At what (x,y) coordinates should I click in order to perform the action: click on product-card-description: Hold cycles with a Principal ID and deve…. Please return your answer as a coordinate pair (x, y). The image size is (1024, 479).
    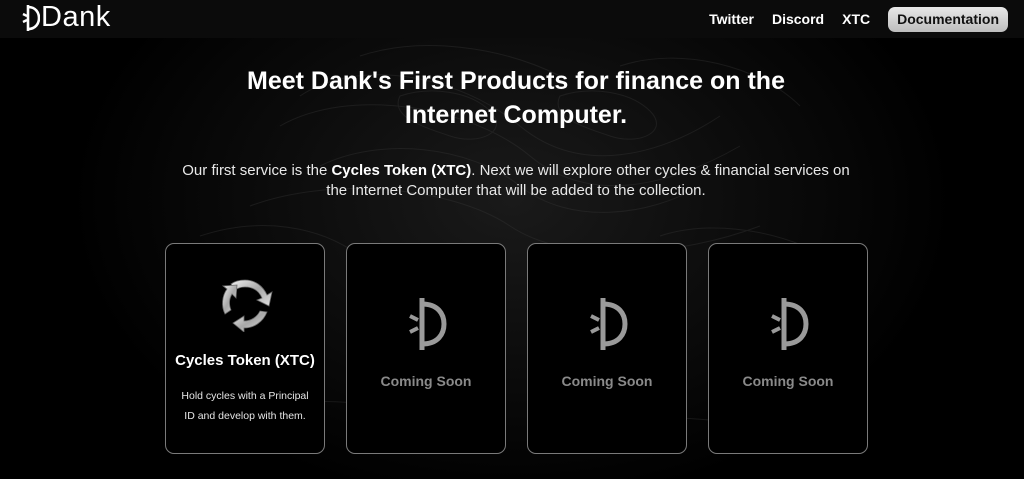
    Looking at the image, I should click on (245, 406).